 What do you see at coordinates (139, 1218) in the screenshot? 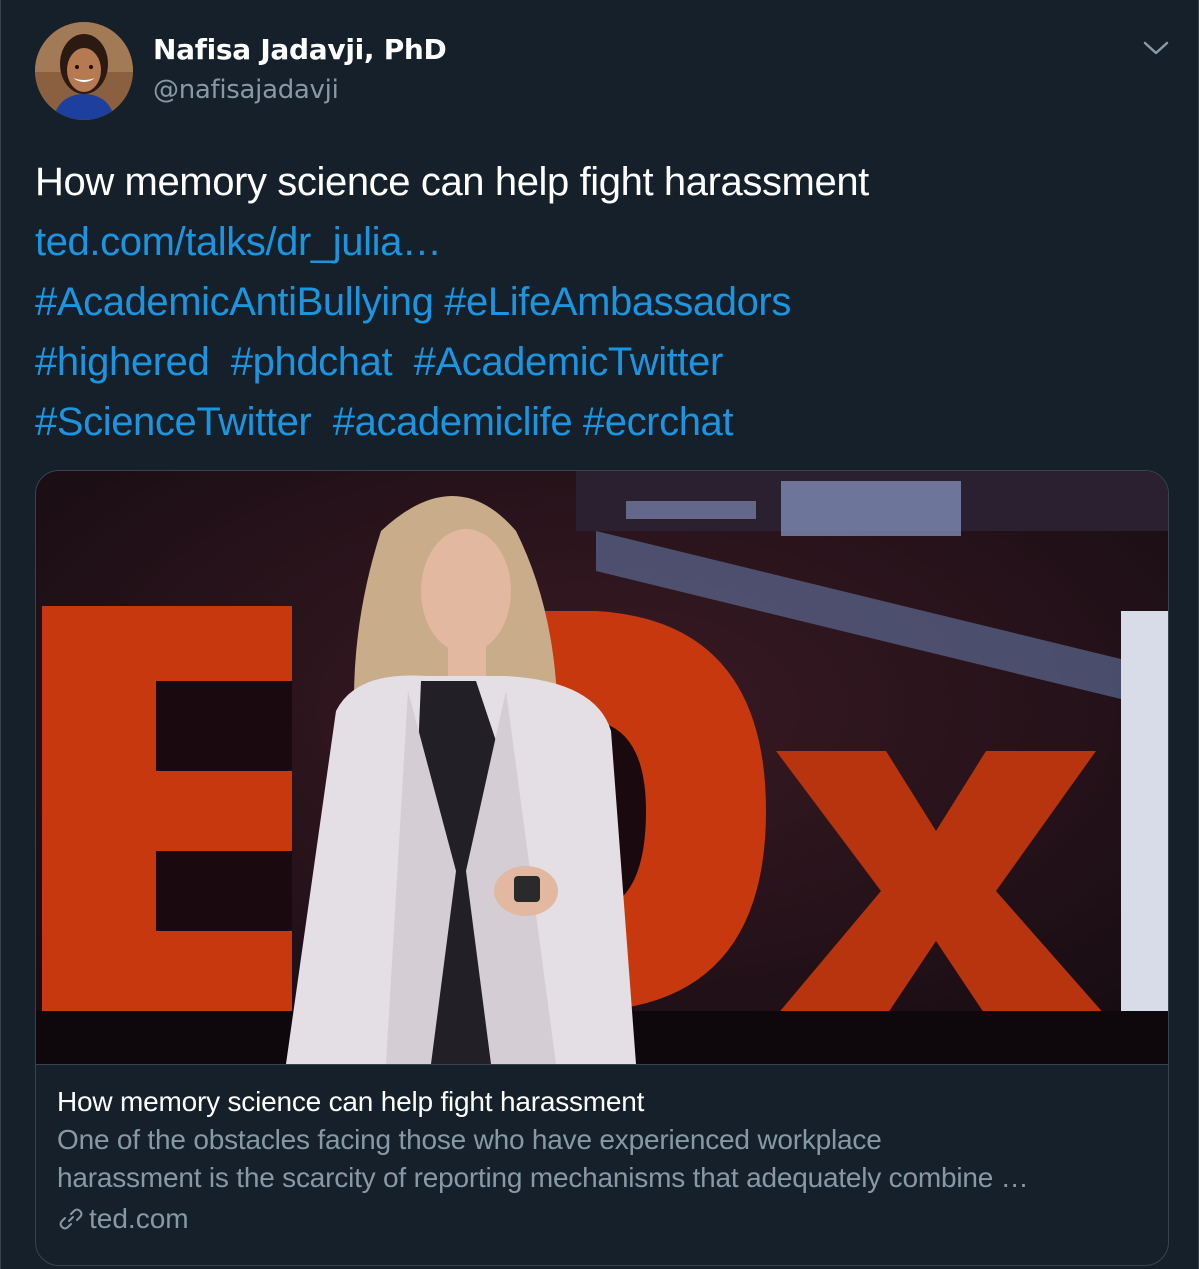
I see `card-domain-text: ted.com` at bounding box center [139, 1218].